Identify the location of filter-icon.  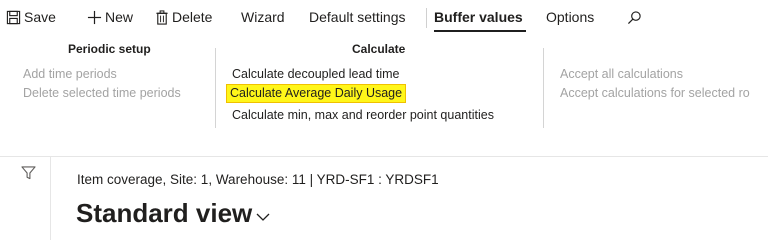
(28, 173).